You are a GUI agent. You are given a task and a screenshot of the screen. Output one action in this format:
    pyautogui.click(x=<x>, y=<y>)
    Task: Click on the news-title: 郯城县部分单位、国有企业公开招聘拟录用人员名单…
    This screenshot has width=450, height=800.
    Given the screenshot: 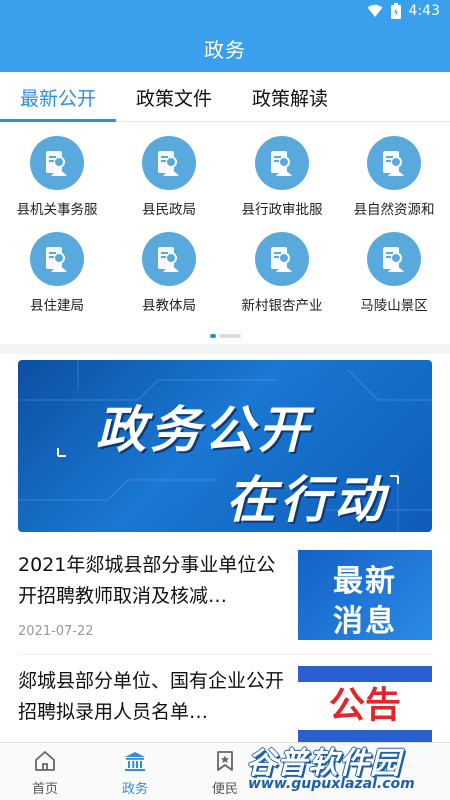 What is the action you would take?
    pyautogui.click(x=151, y=696)
    